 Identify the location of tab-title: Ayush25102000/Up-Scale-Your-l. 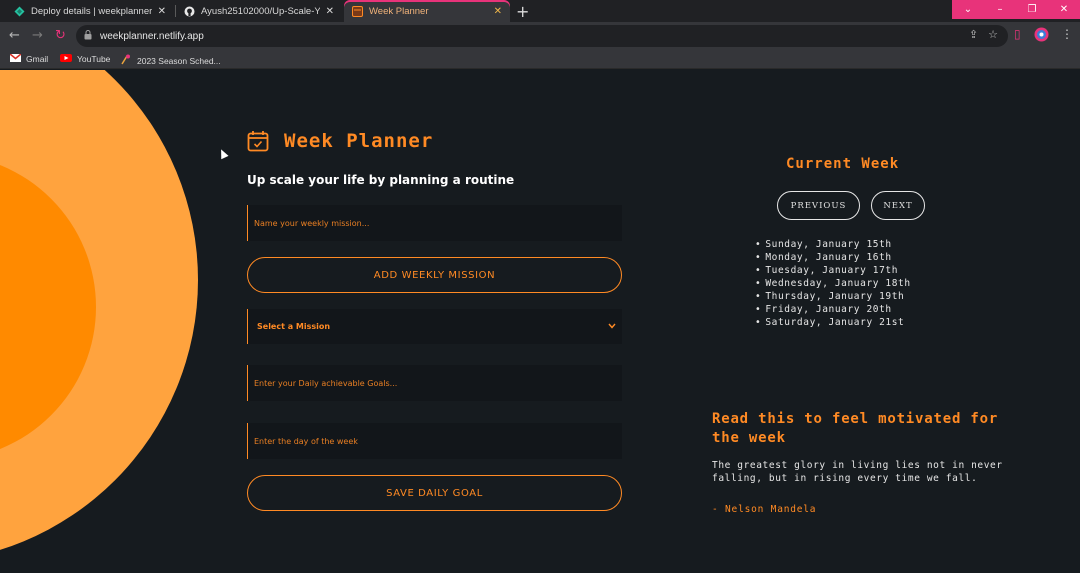
(260, 11).